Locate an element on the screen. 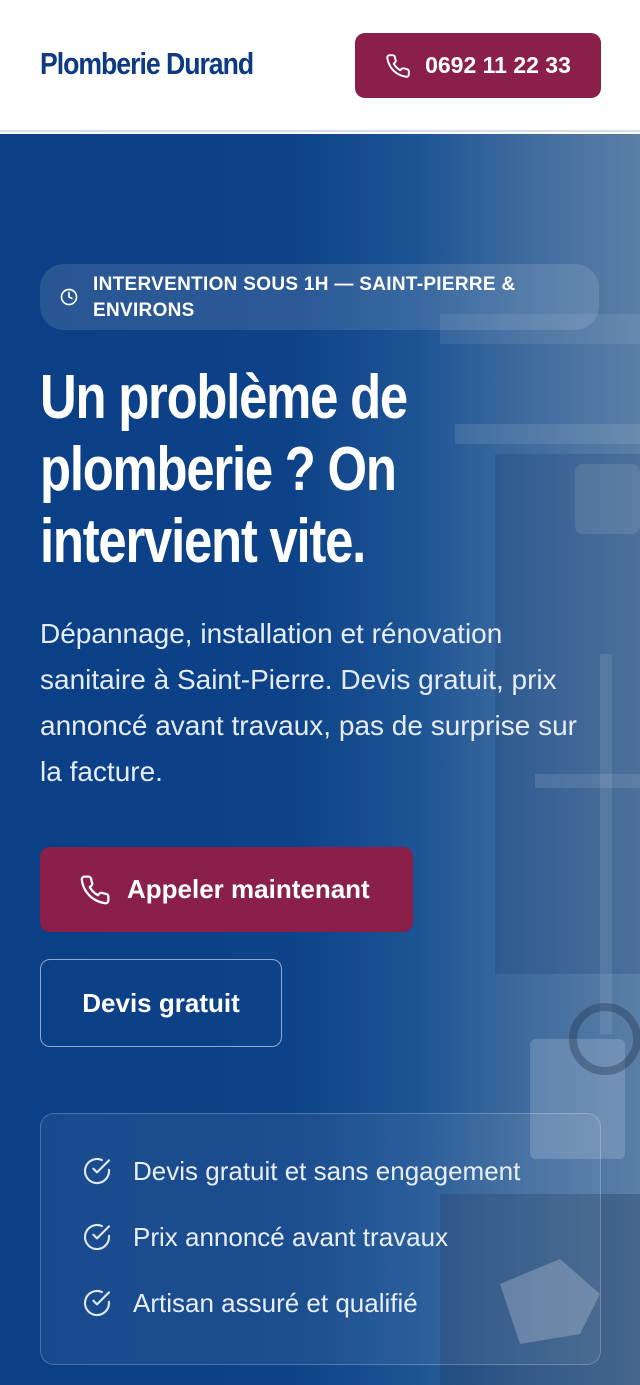  site-header: Plomberie Durand 0692 11 22 33 is located at coordinates (320, 66).